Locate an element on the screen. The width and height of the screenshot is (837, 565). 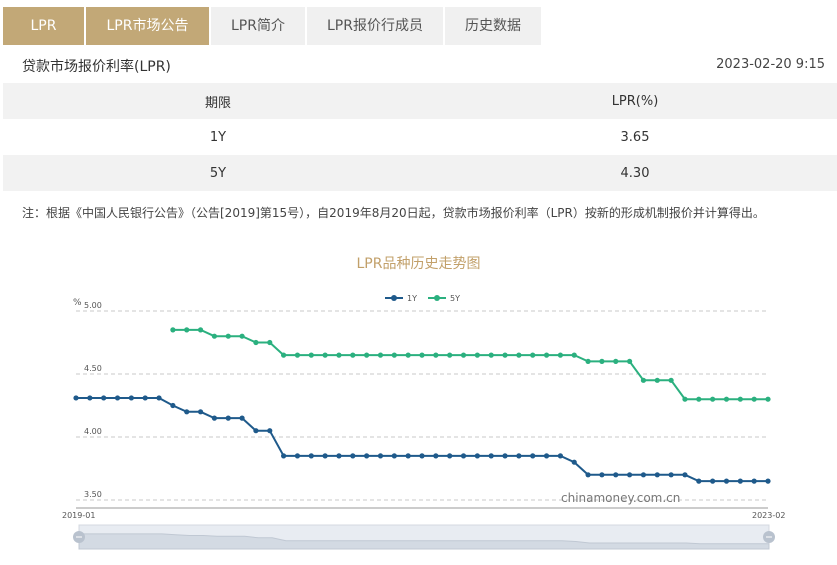
watermark-text: chinamoney.com.cn is located at coordinates (620, 498).